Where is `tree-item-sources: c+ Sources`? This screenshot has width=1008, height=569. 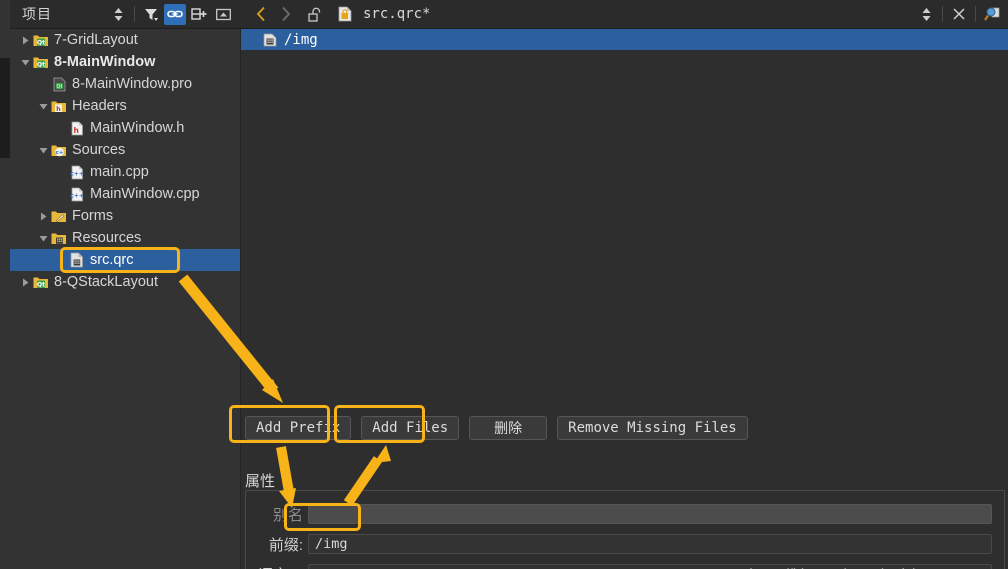
tree-item-sources: c+ Sources is located at coordinates (125, 150).